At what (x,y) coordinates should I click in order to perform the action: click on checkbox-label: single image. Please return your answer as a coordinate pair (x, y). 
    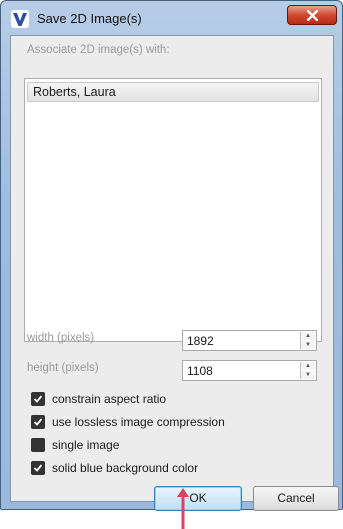
    Looking at the image, I should click on (86, 445).